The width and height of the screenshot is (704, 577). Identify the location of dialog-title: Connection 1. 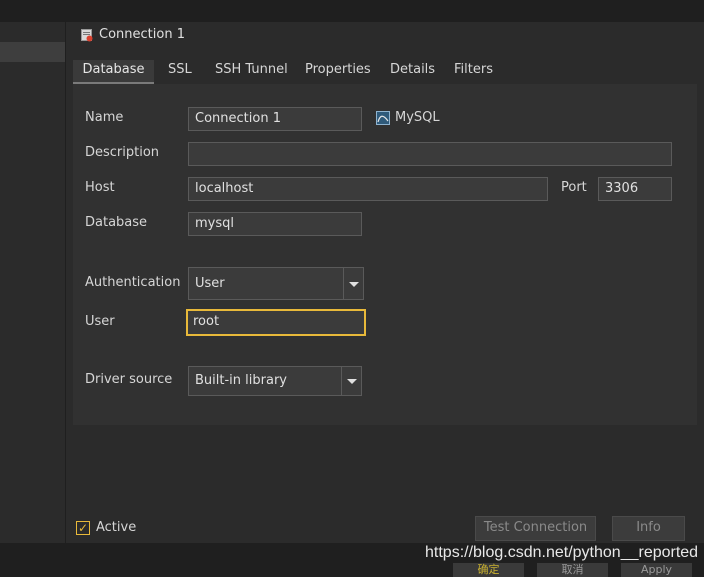
(142, 34).